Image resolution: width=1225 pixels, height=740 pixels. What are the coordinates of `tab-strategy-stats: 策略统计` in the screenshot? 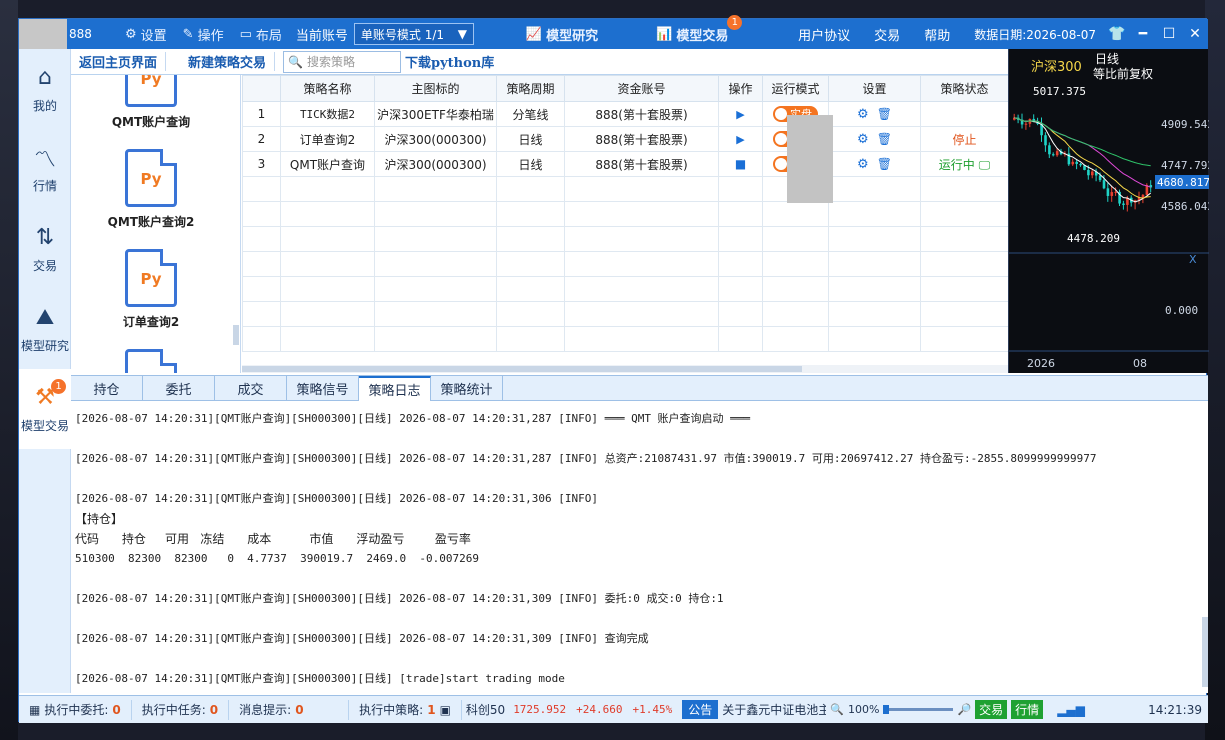 It's located at (467, 388).